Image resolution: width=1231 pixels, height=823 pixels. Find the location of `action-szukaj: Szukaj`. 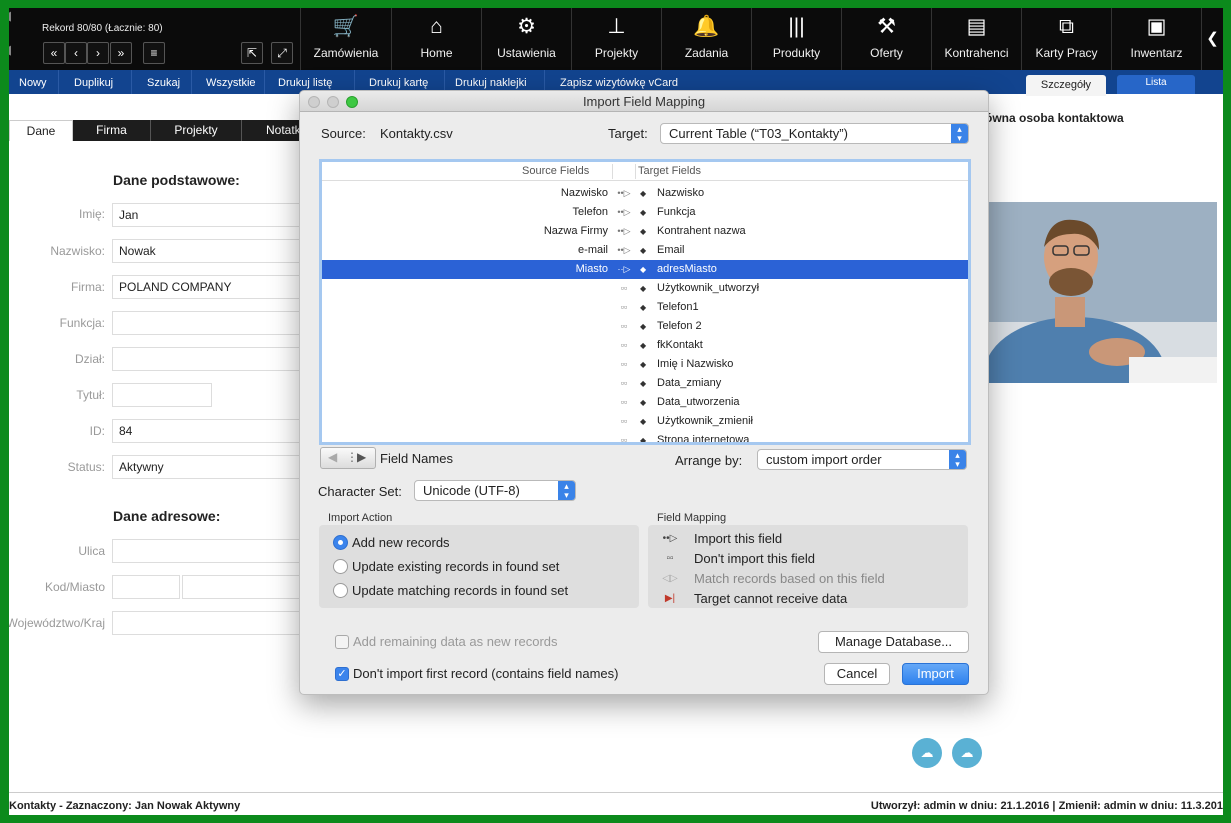

action-szukaj: Szukaj is located at coordinates (162, 82).